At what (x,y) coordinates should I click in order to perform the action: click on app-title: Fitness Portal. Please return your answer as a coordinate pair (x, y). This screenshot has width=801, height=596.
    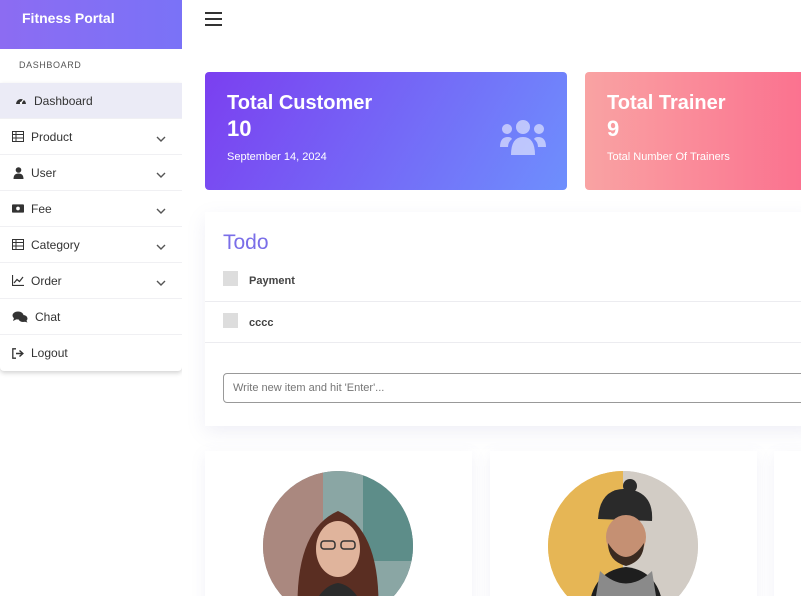
    Looking at the image, I should click on (91, 24).